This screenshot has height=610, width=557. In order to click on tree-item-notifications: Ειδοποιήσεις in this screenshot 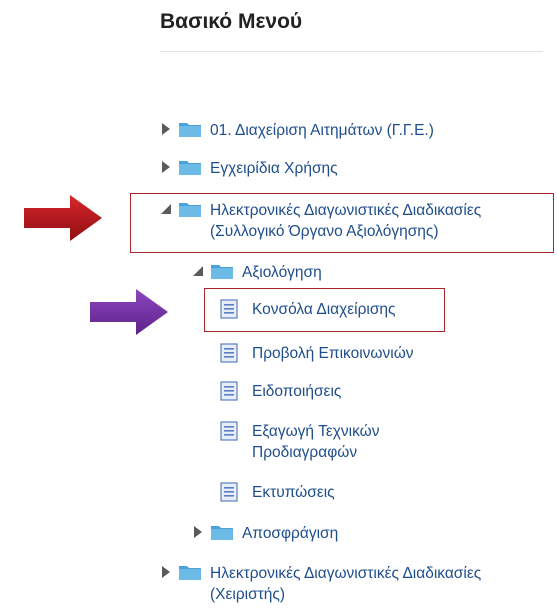, I will do `click(280, 391)`.